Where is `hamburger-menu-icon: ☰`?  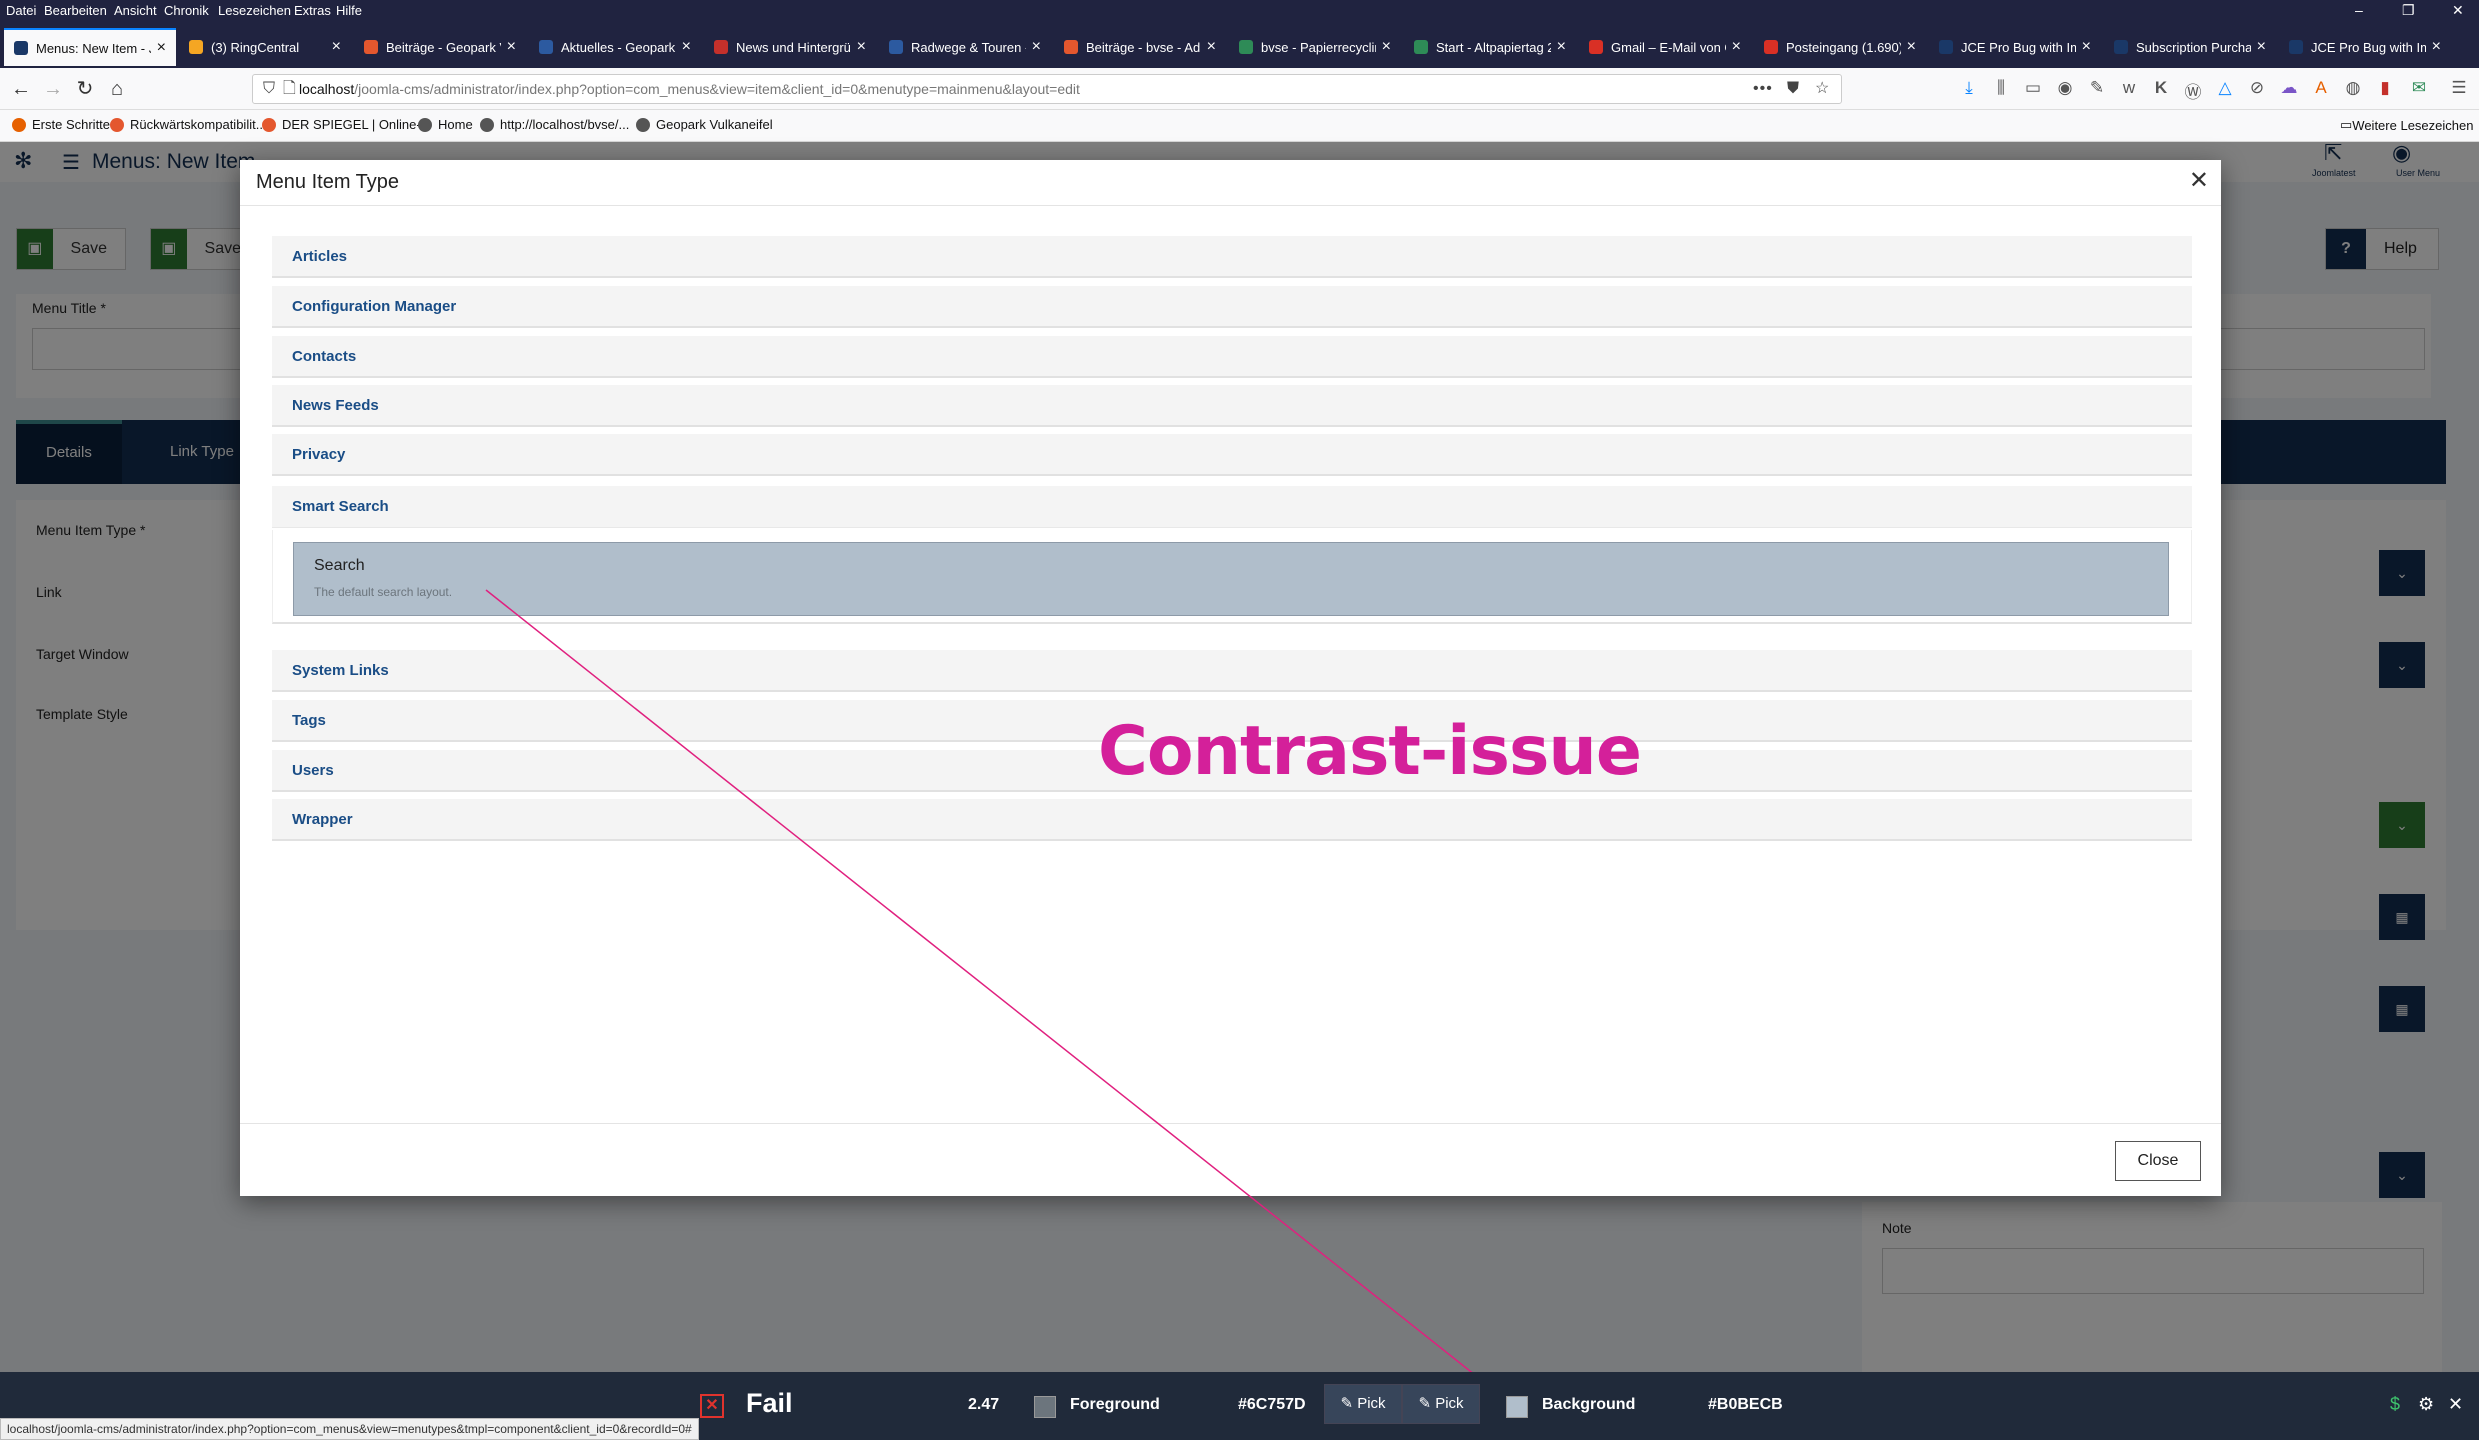 hamburger-menu-icon: ☰ is located at coordinates (2459, 88).